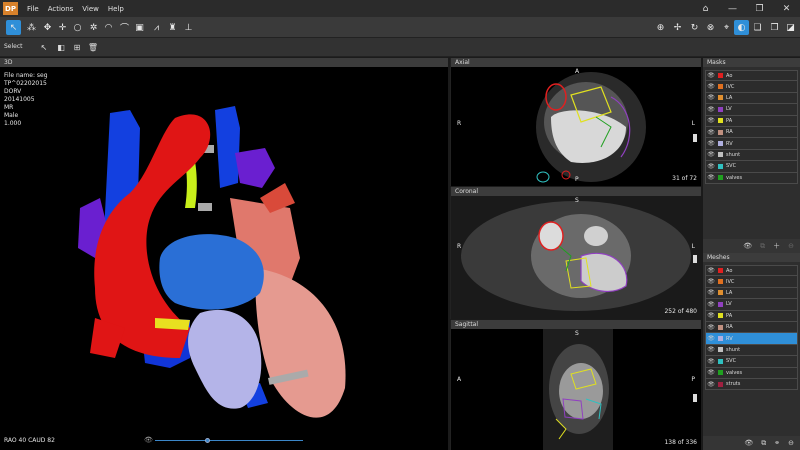  I want to click on fit-icon: ⌖, so click(726, 27).